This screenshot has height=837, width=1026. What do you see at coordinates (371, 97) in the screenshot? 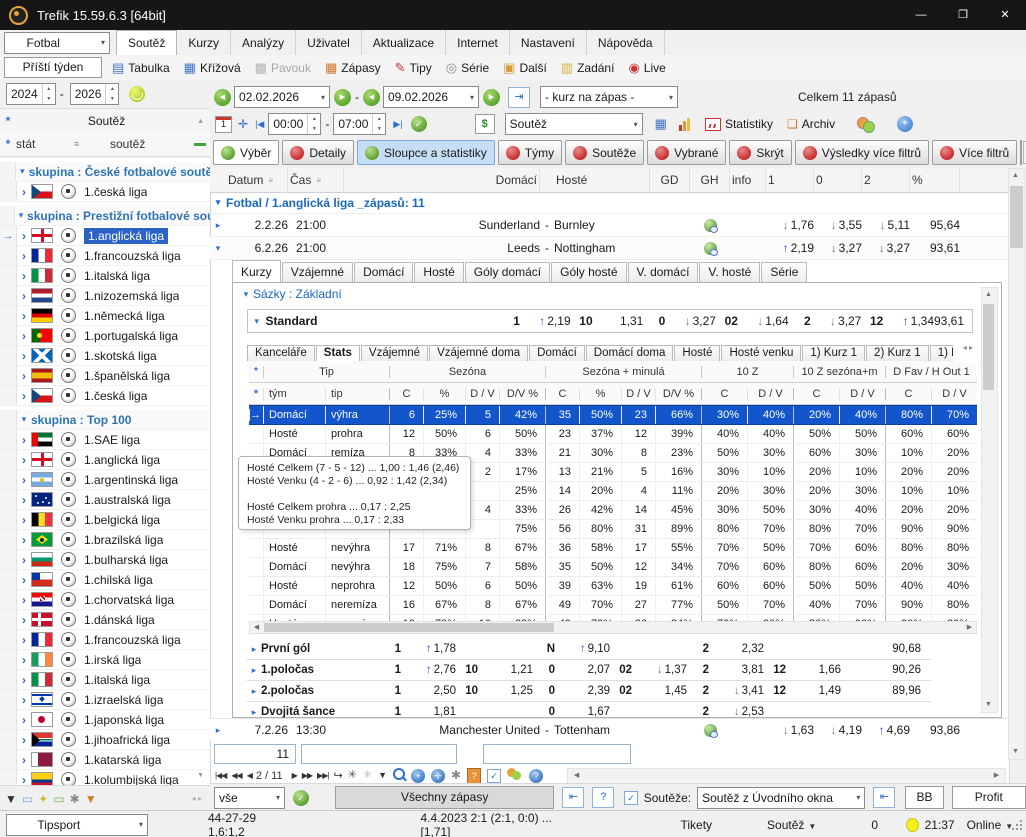
I see `prev-date-icon: ◀` at bounding box center [371, 97].